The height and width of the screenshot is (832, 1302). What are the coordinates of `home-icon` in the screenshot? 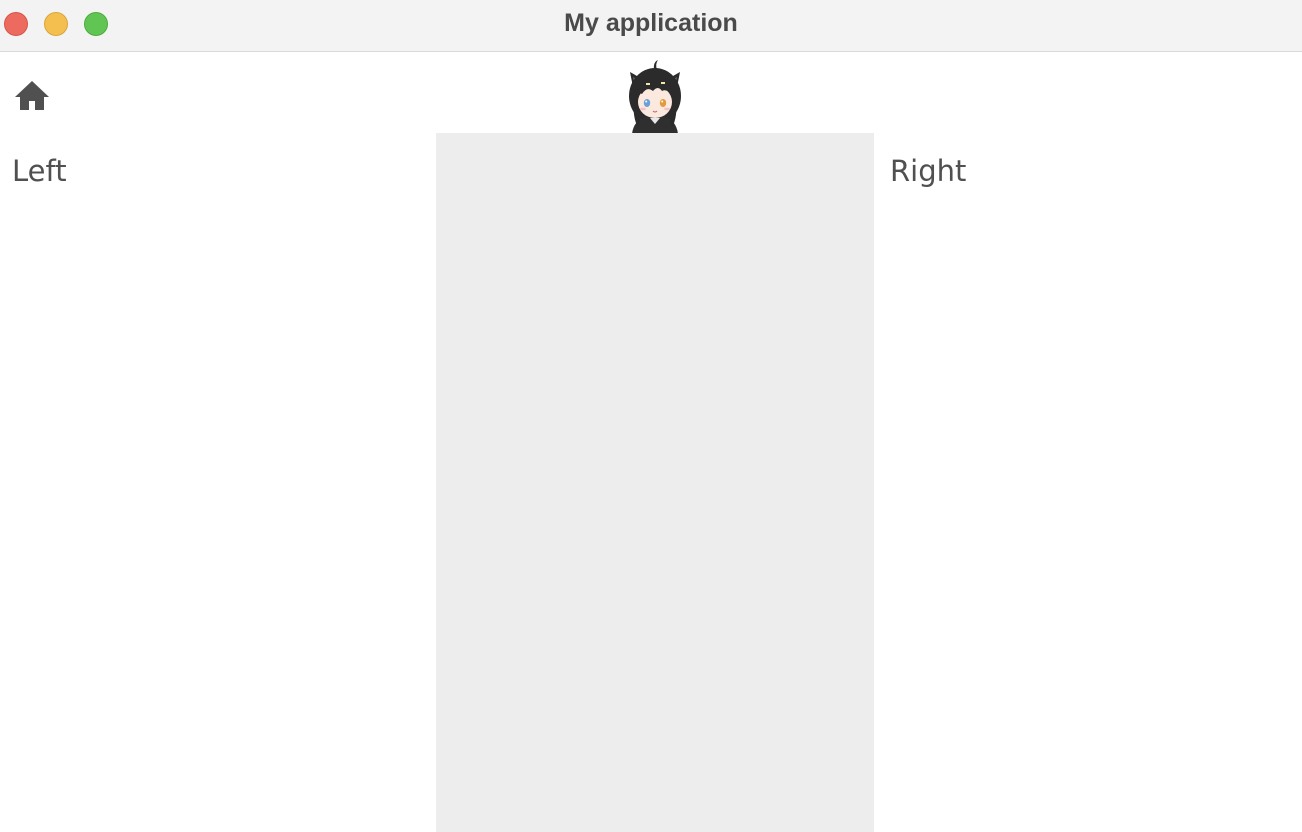 It's located at (32, 95).